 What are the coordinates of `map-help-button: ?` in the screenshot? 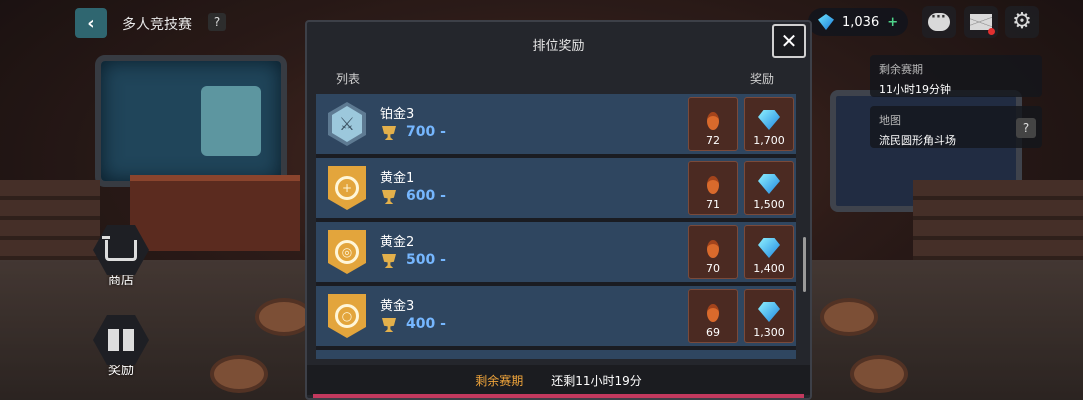 It's located at (1026, 128).